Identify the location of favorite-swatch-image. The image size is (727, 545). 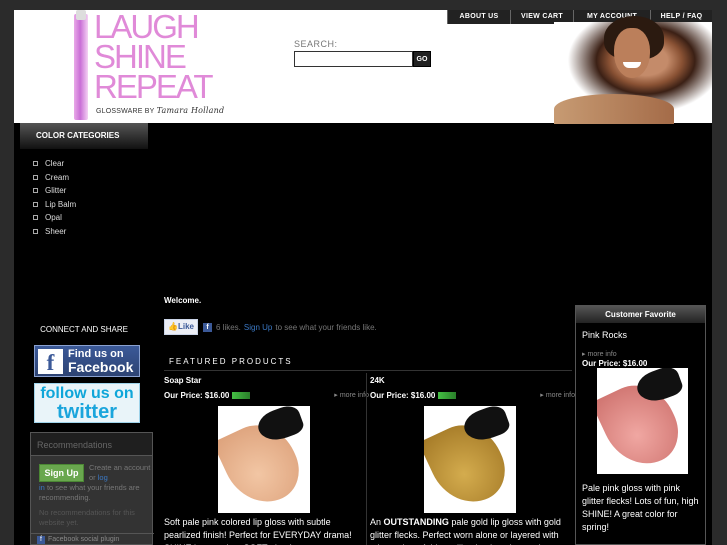
(642, 421).